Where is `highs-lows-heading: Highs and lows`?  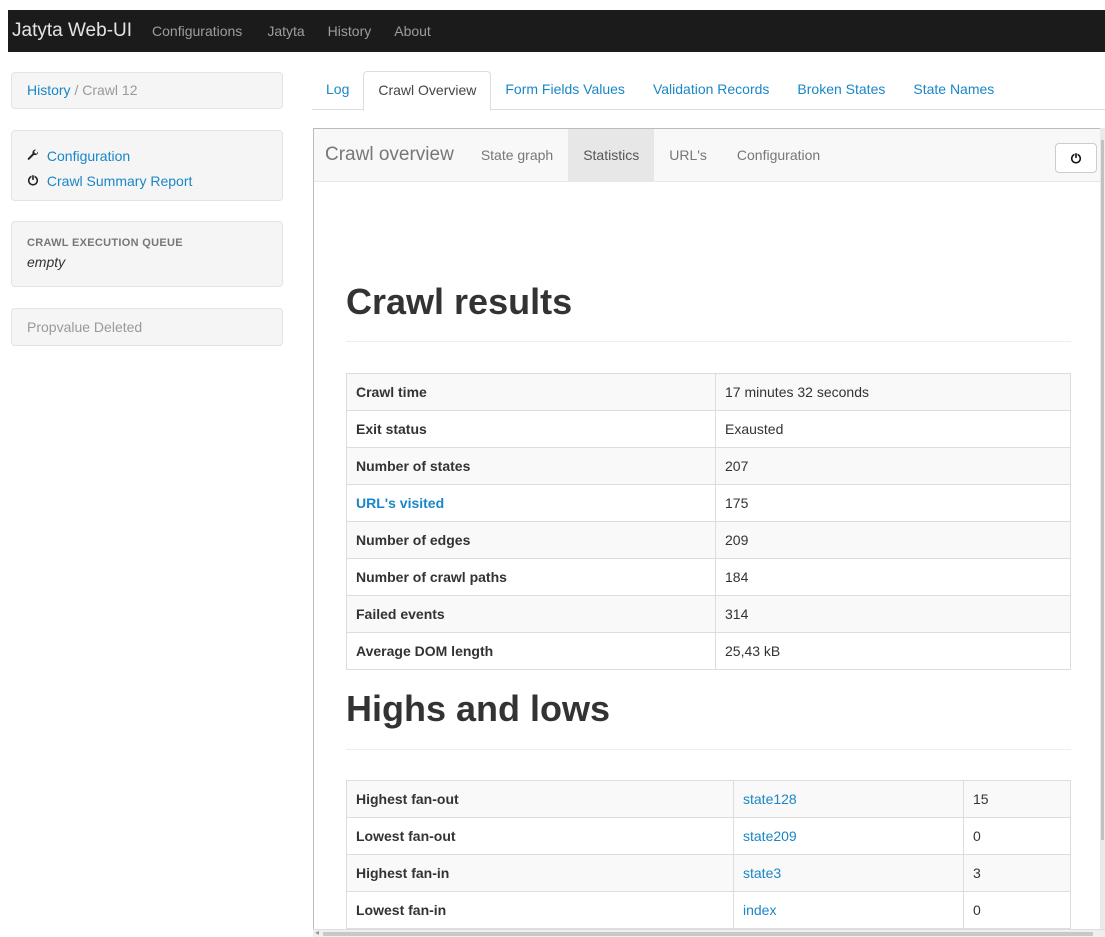
highs-lows-heading: Highs and lows is located at coordinates (478, 708).